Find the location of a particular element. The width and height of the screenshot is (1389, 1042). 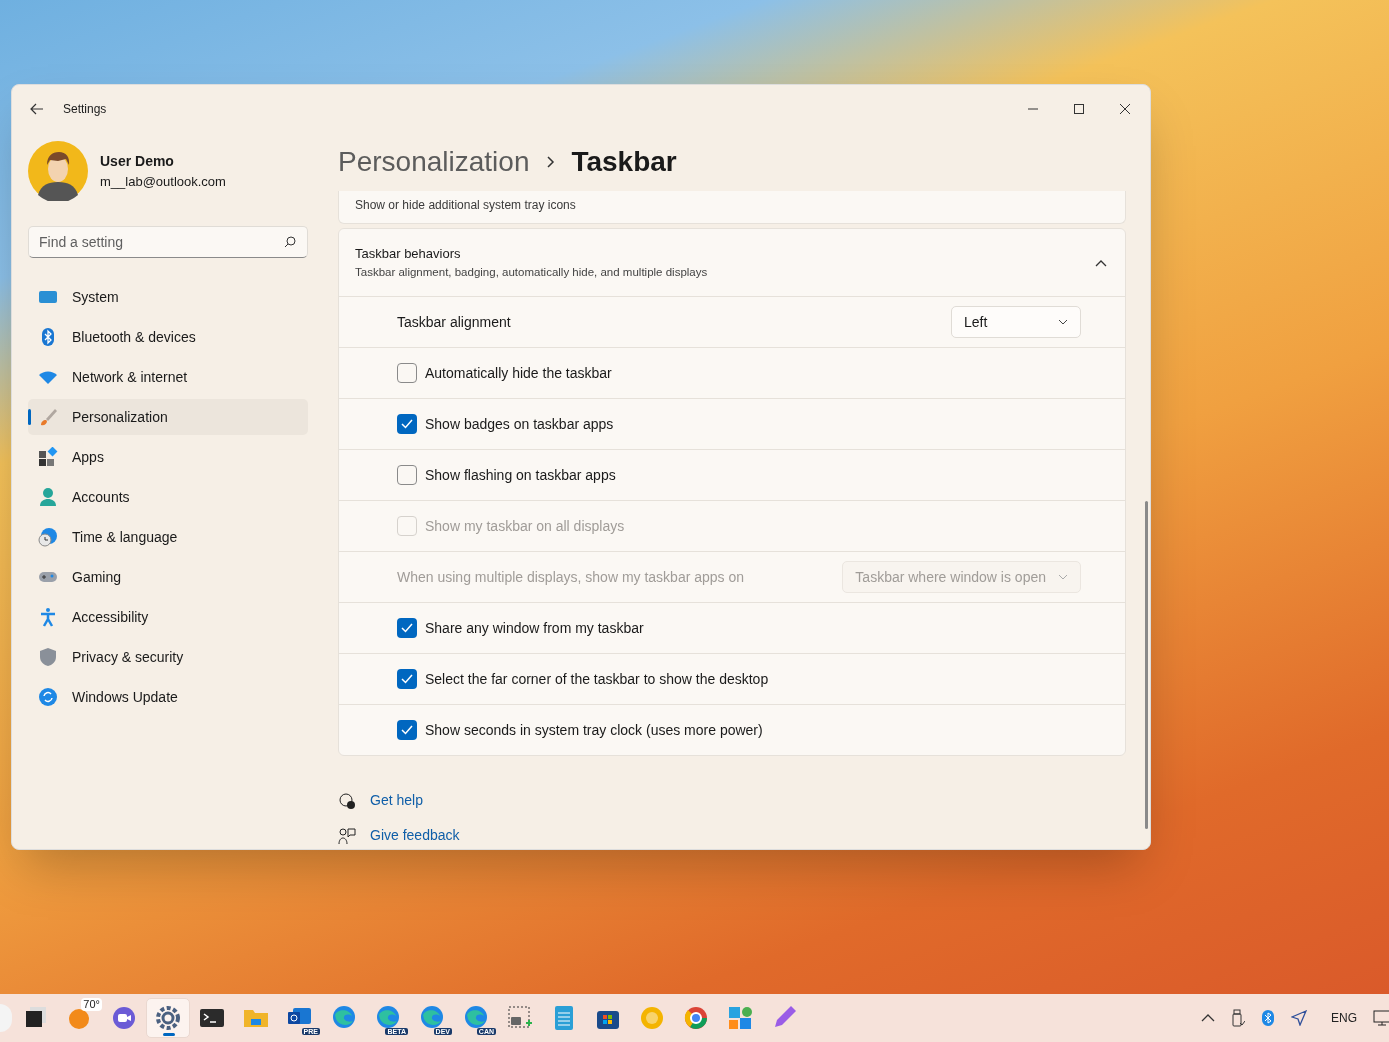

search-field: Find a setting is located at coordinates (168, 242).